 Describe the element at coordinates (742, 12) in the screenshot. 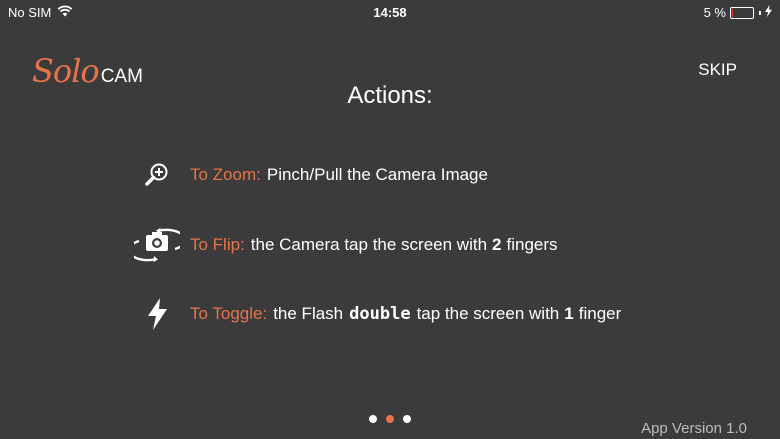

I see `battery-icon` at that location.